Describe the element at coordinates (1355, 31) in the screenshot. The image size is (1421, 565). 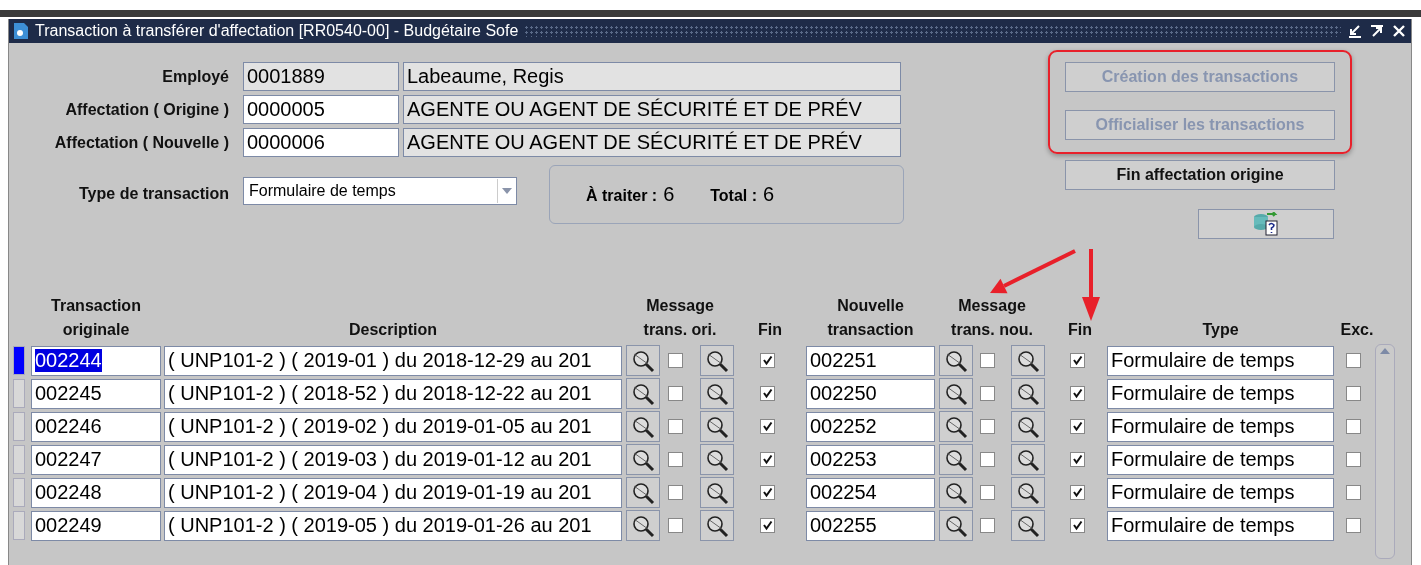
I see `minimize-icon` at that location.